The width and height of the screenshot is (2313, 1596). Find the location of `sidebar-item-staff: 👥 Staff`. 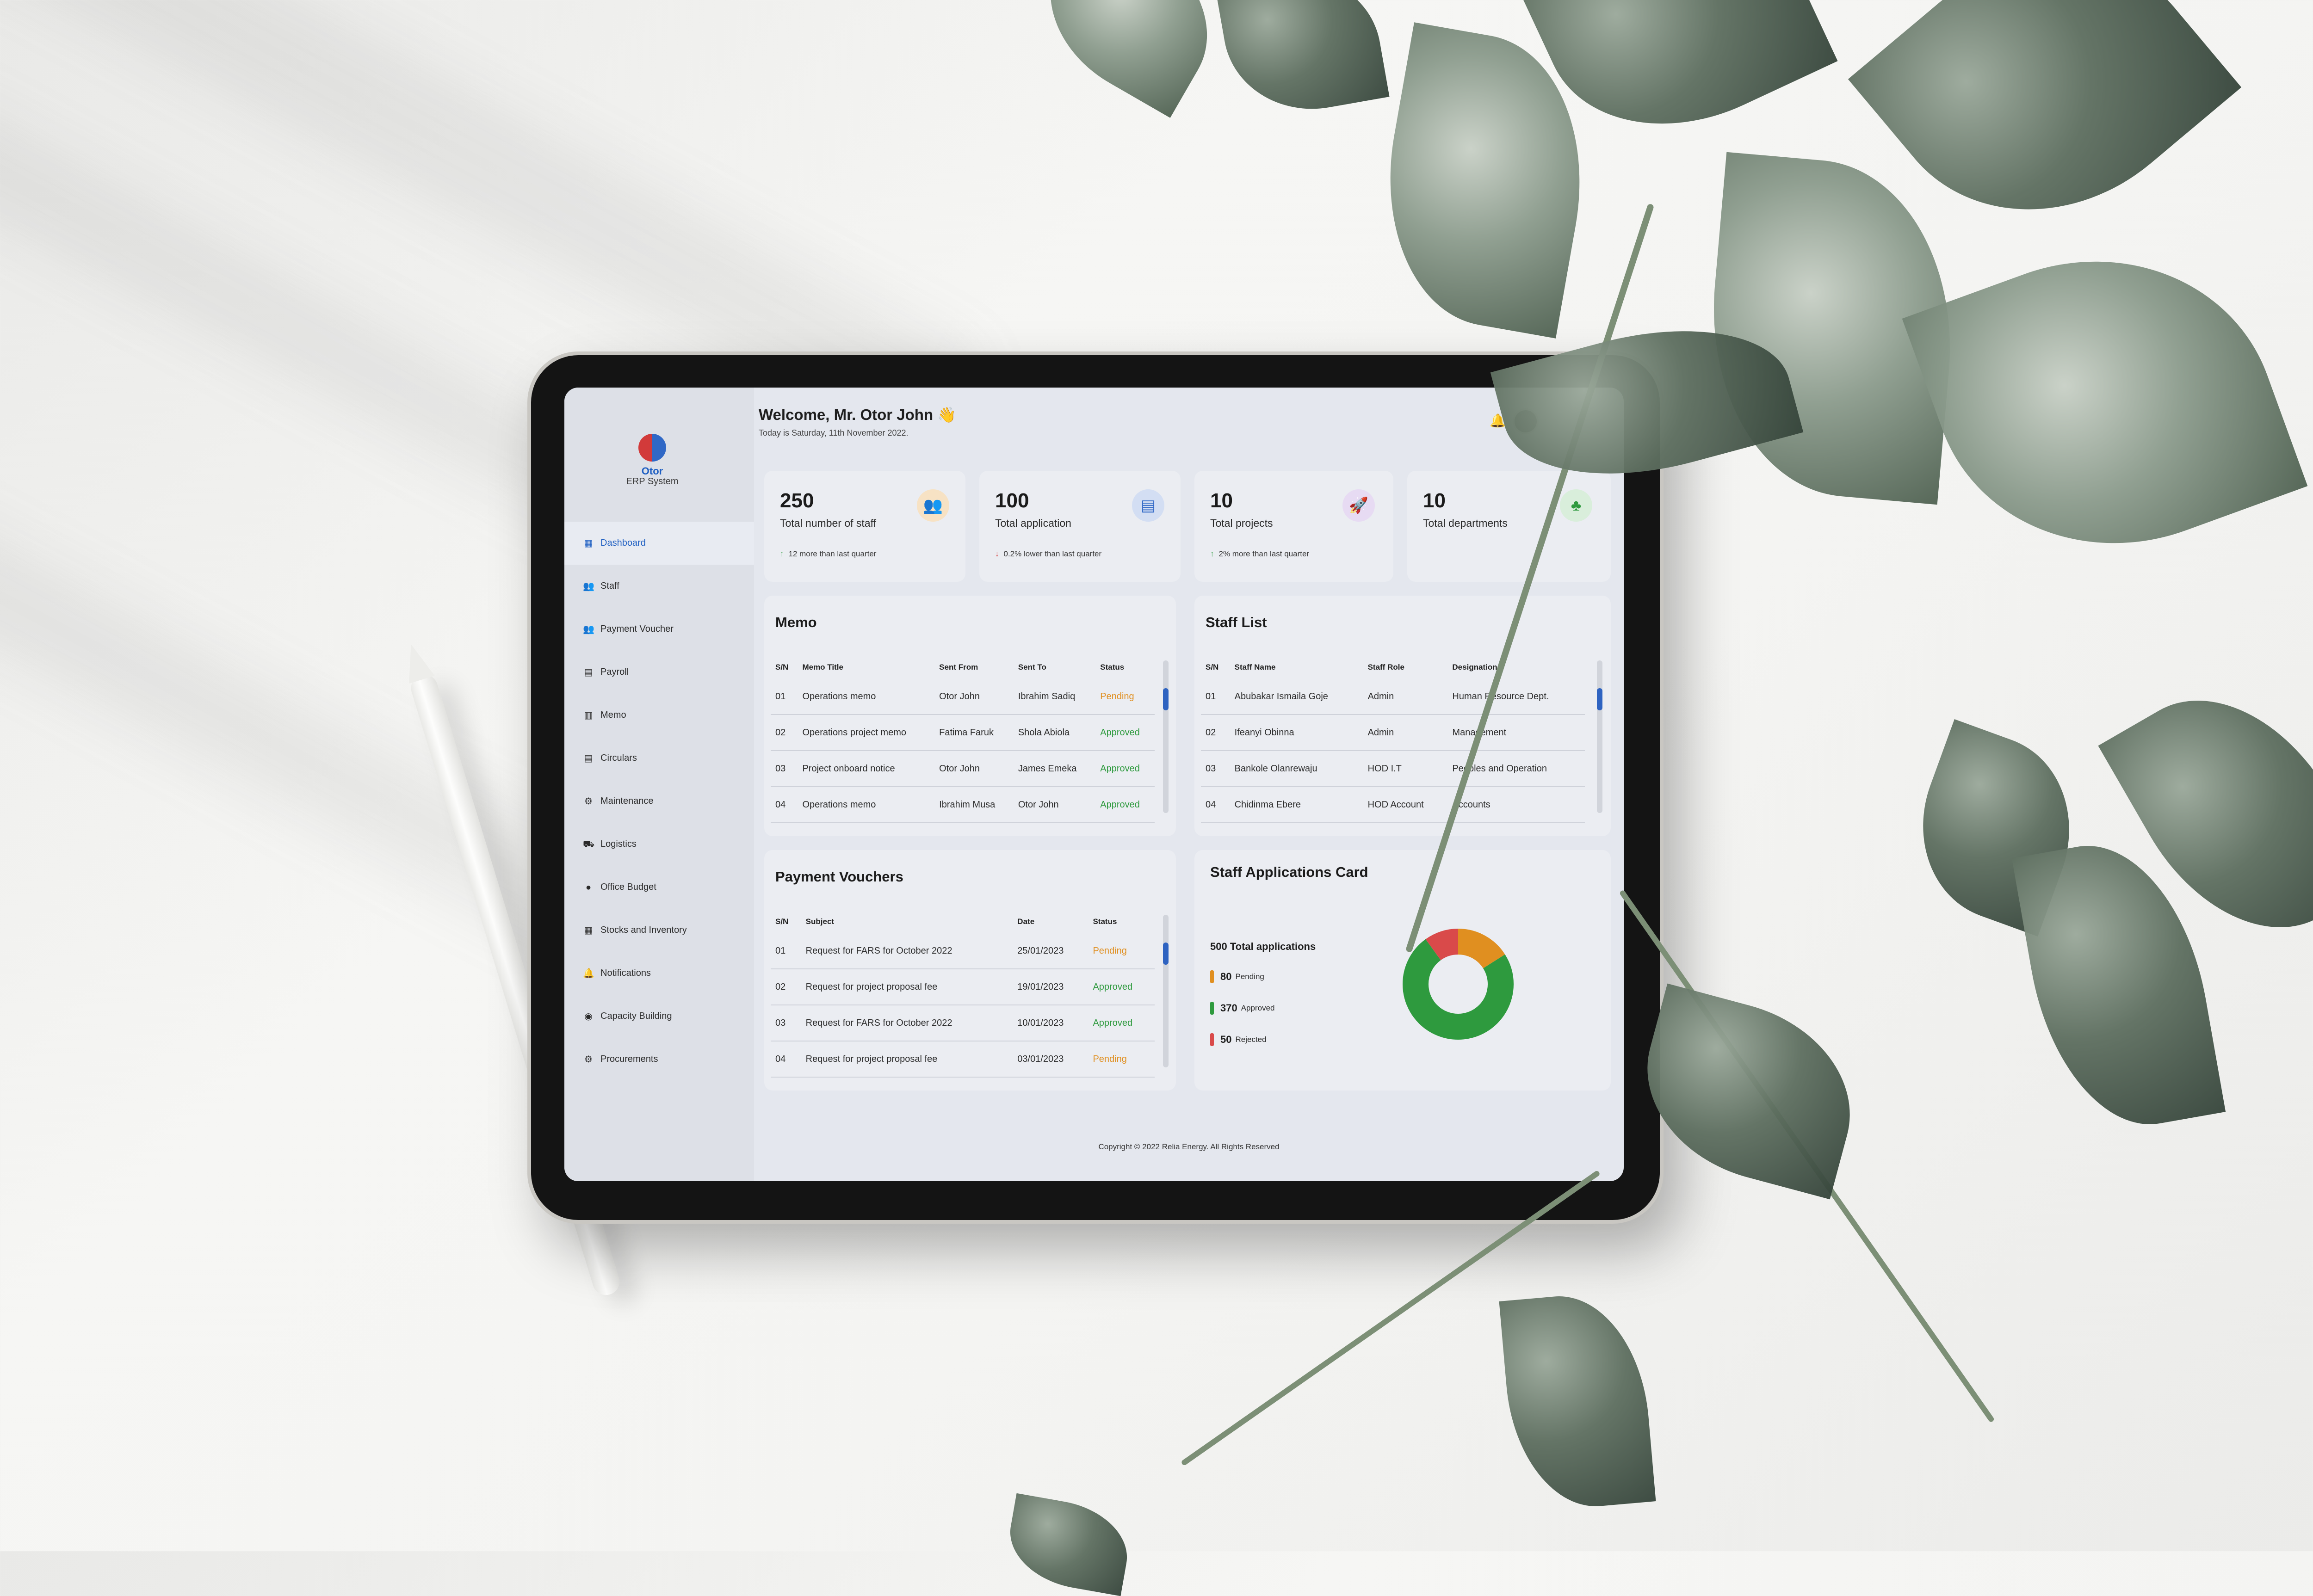

sidebar-item-staff: 👥 Staff is located at coordinates (659, 587).